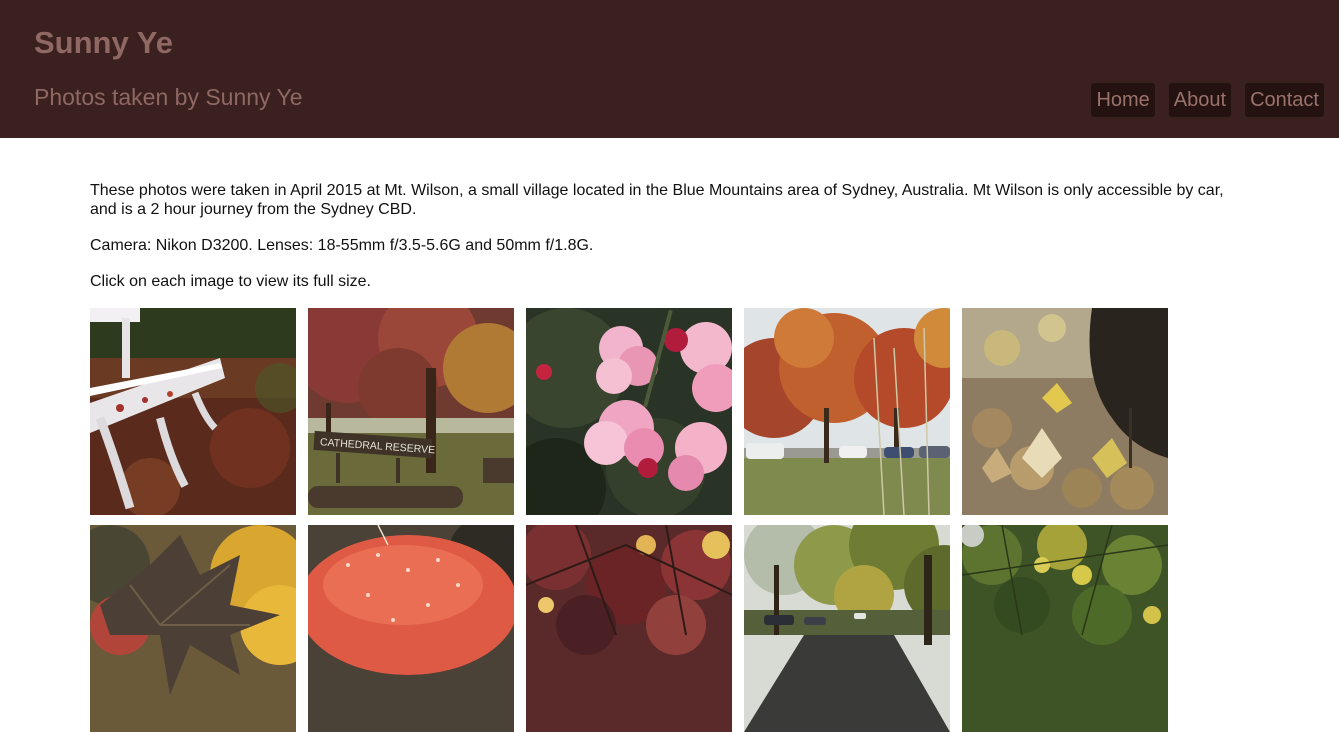 The width and height of the screenshot is (1339, 732). I want to click on gallery-photo-leaf-litter, so click(1065, 411).